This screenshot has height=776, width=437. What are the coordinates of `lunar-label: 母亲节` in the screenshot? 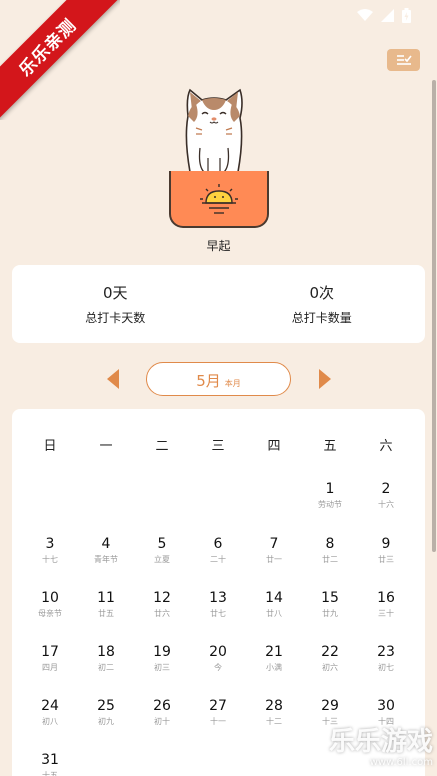 It's located at (50, 613).